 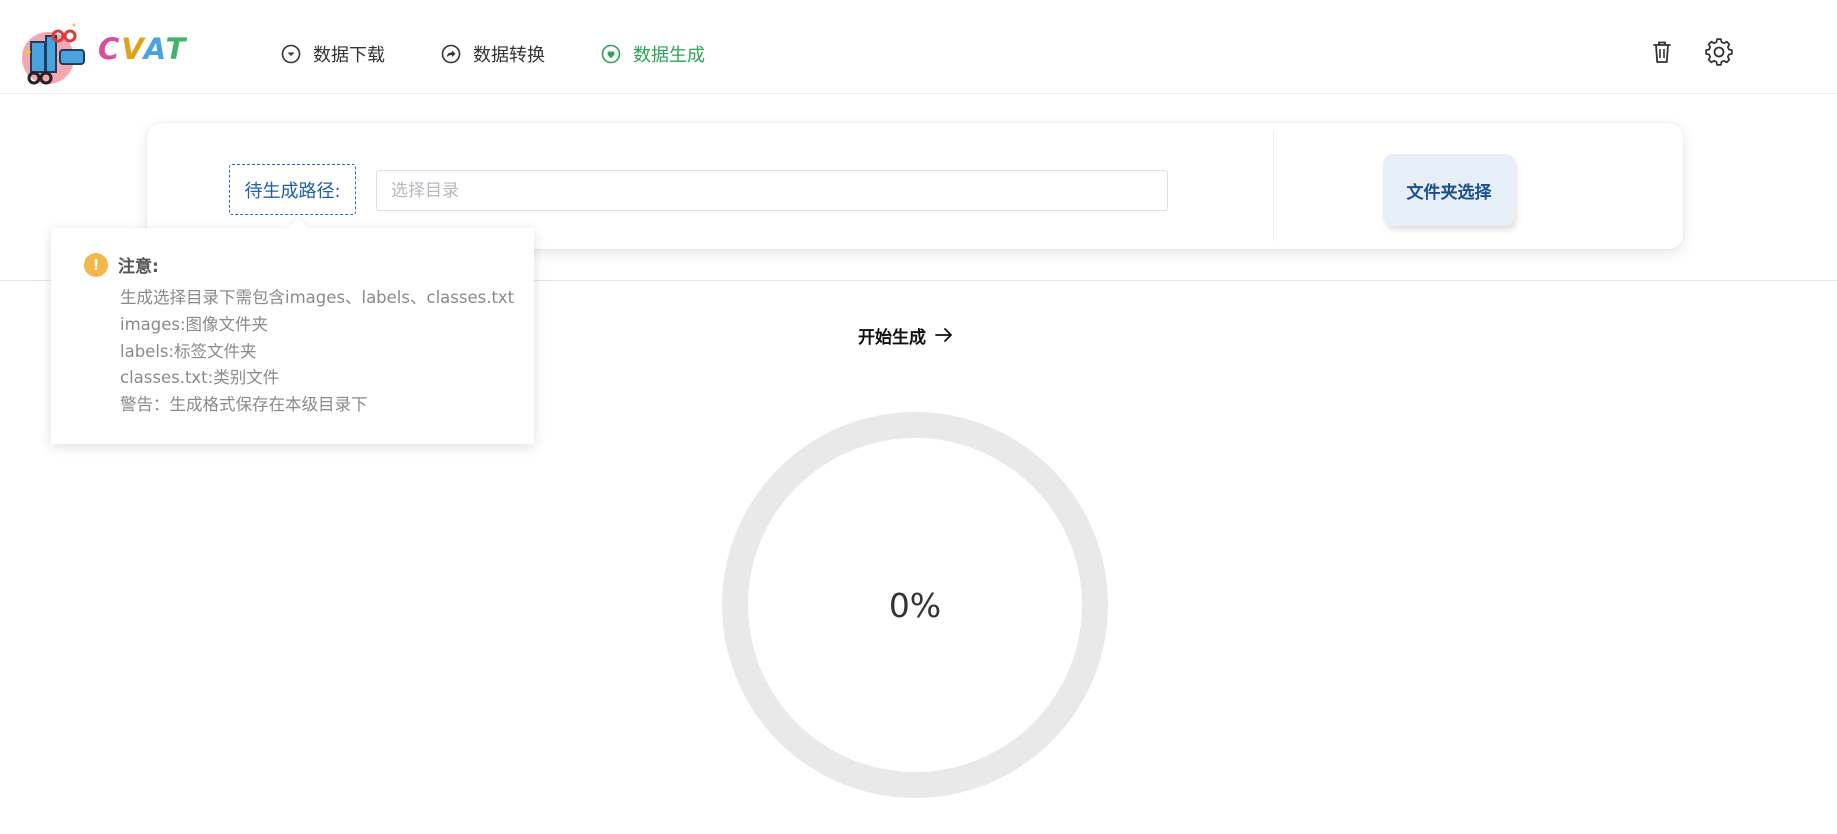 I want to click on start-generate-label: 开始生成, so click(x=892, y=337).